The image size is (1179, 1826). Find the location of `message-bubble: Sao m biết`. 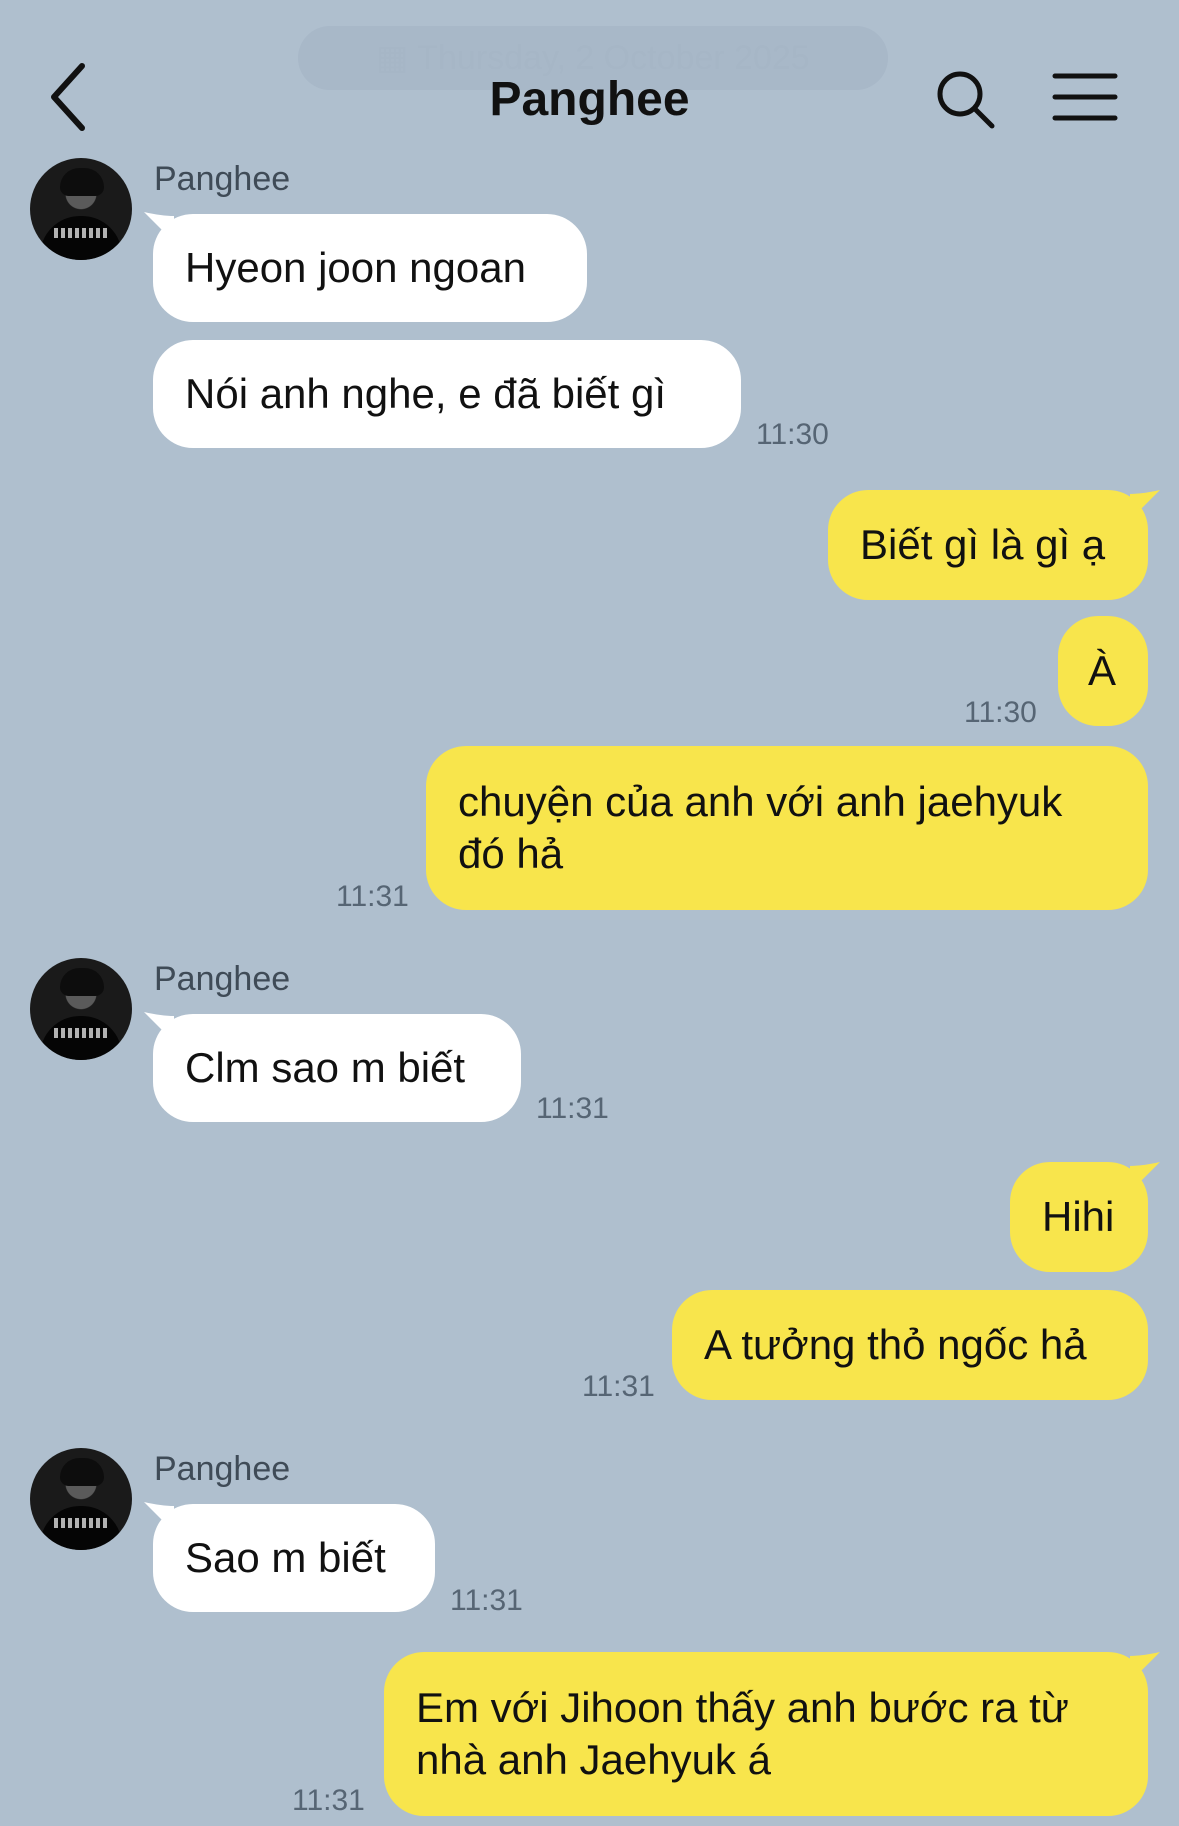

message-bubble: Sao m biết is located at coordinates (294, 1558).